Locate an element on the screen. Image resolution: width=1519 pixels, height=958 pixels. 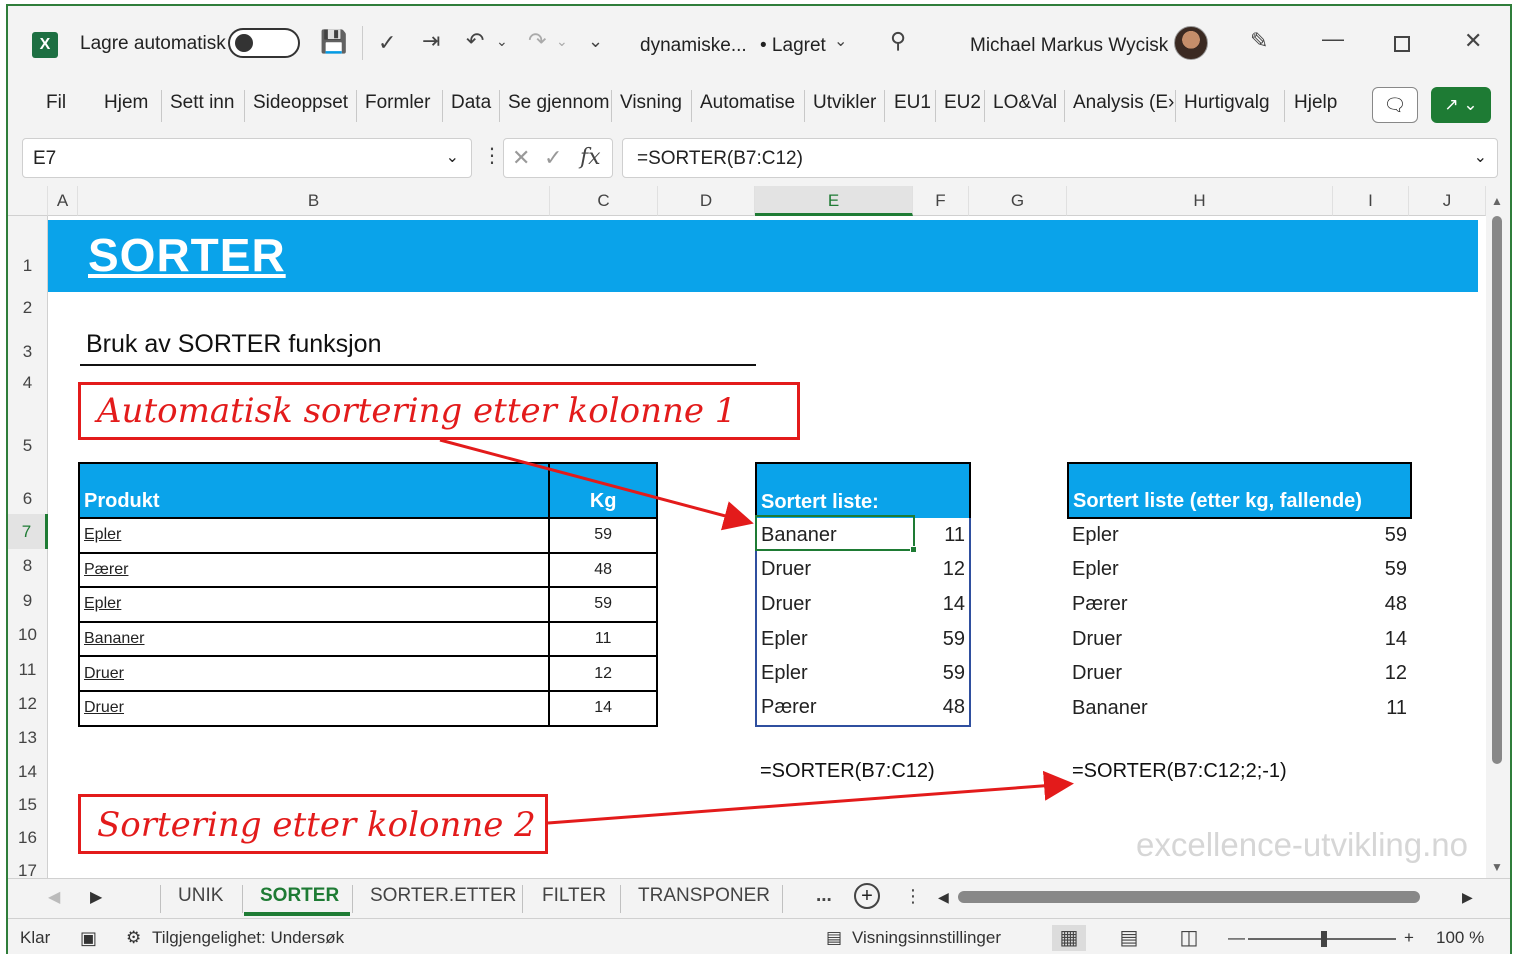
excel-logo-icon: X is located at coordinates (45, 45).